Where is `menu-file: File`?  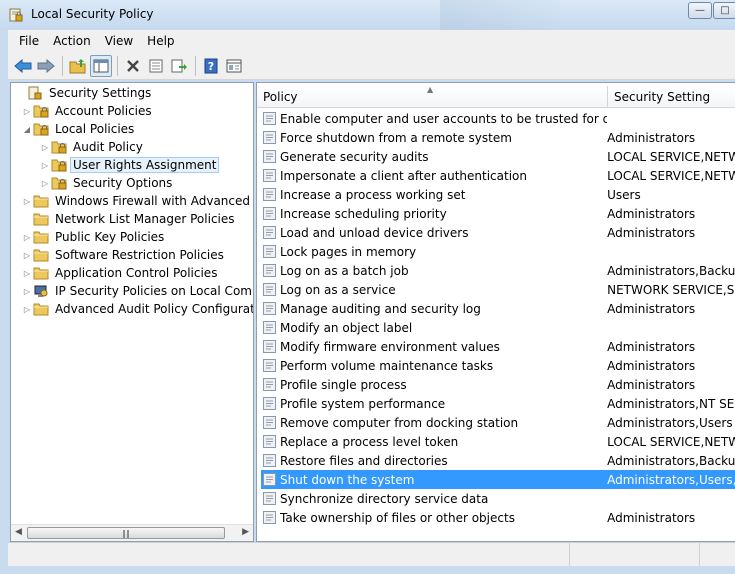 menu-file: File is located at coordinates (29, 41).